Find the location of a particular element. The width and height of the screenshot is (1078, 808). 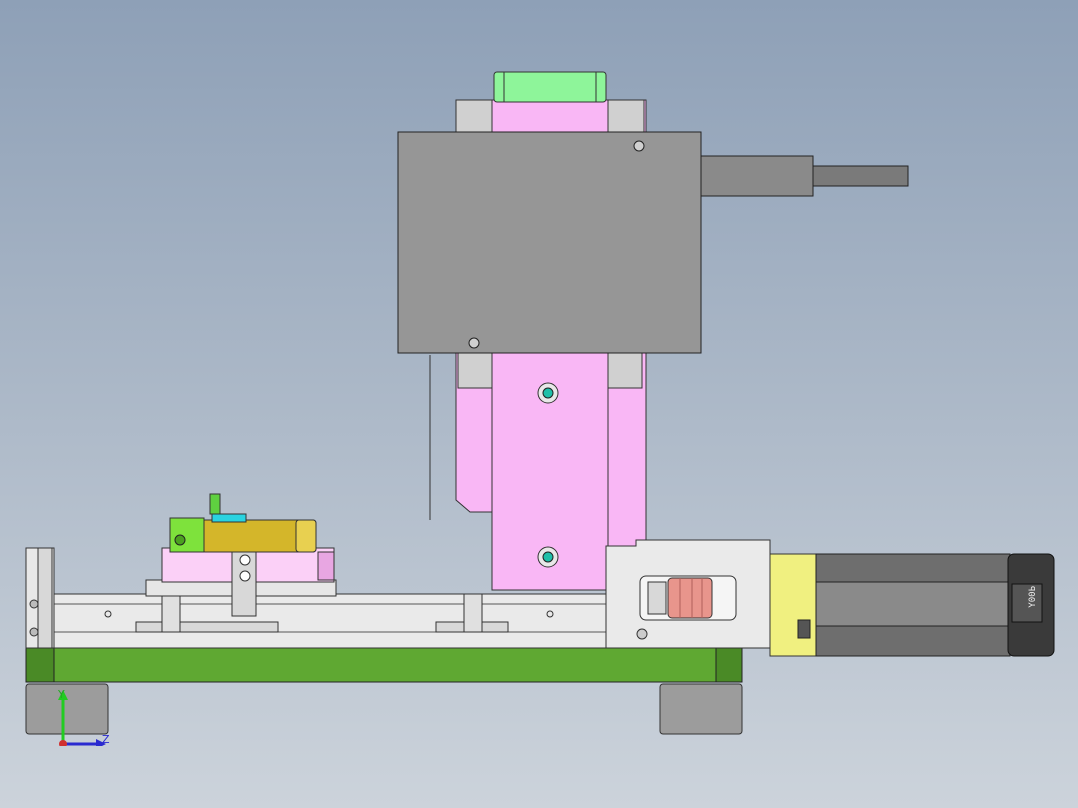

base-feet is located at coordinates (384, 709).